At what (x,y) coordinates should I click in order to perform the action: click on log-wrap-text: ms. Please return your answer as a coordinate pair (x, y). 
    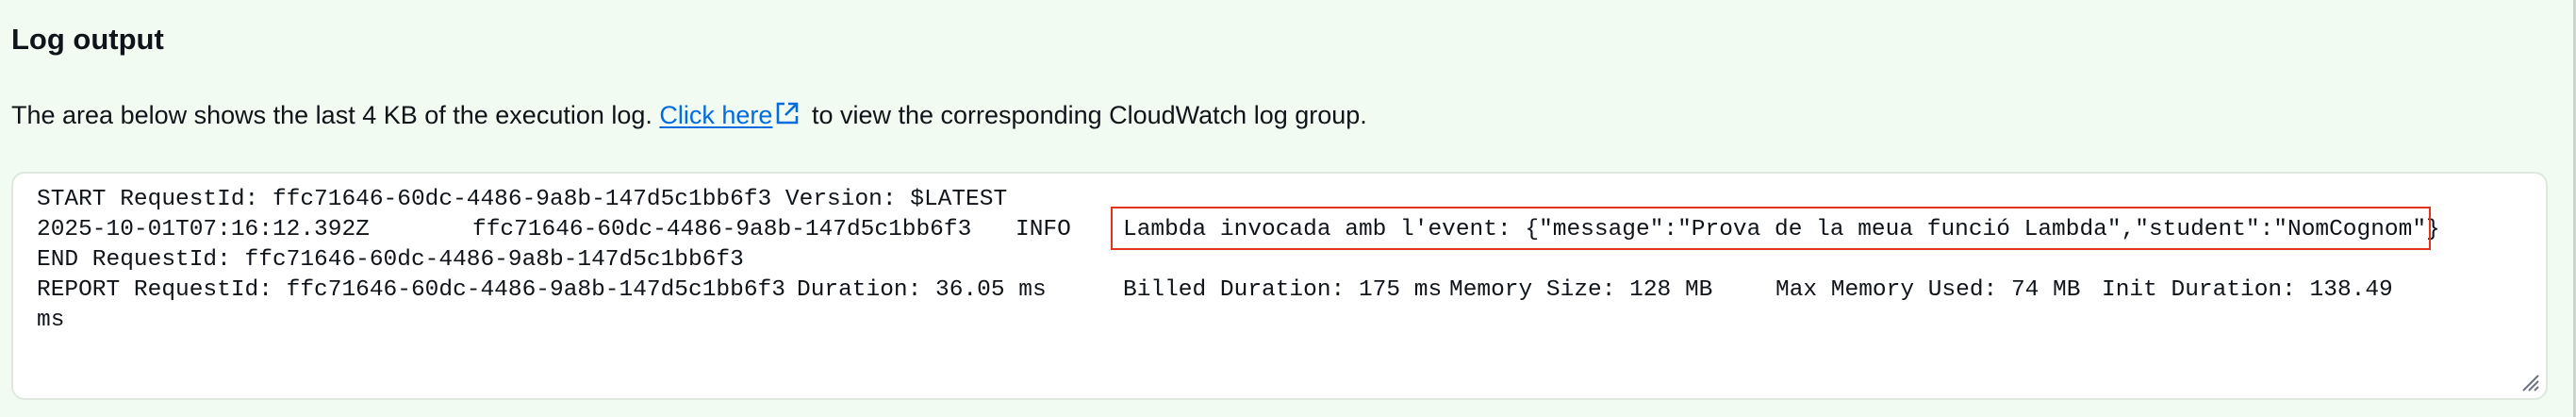
    Looking at the image, I should click on (51, 320).